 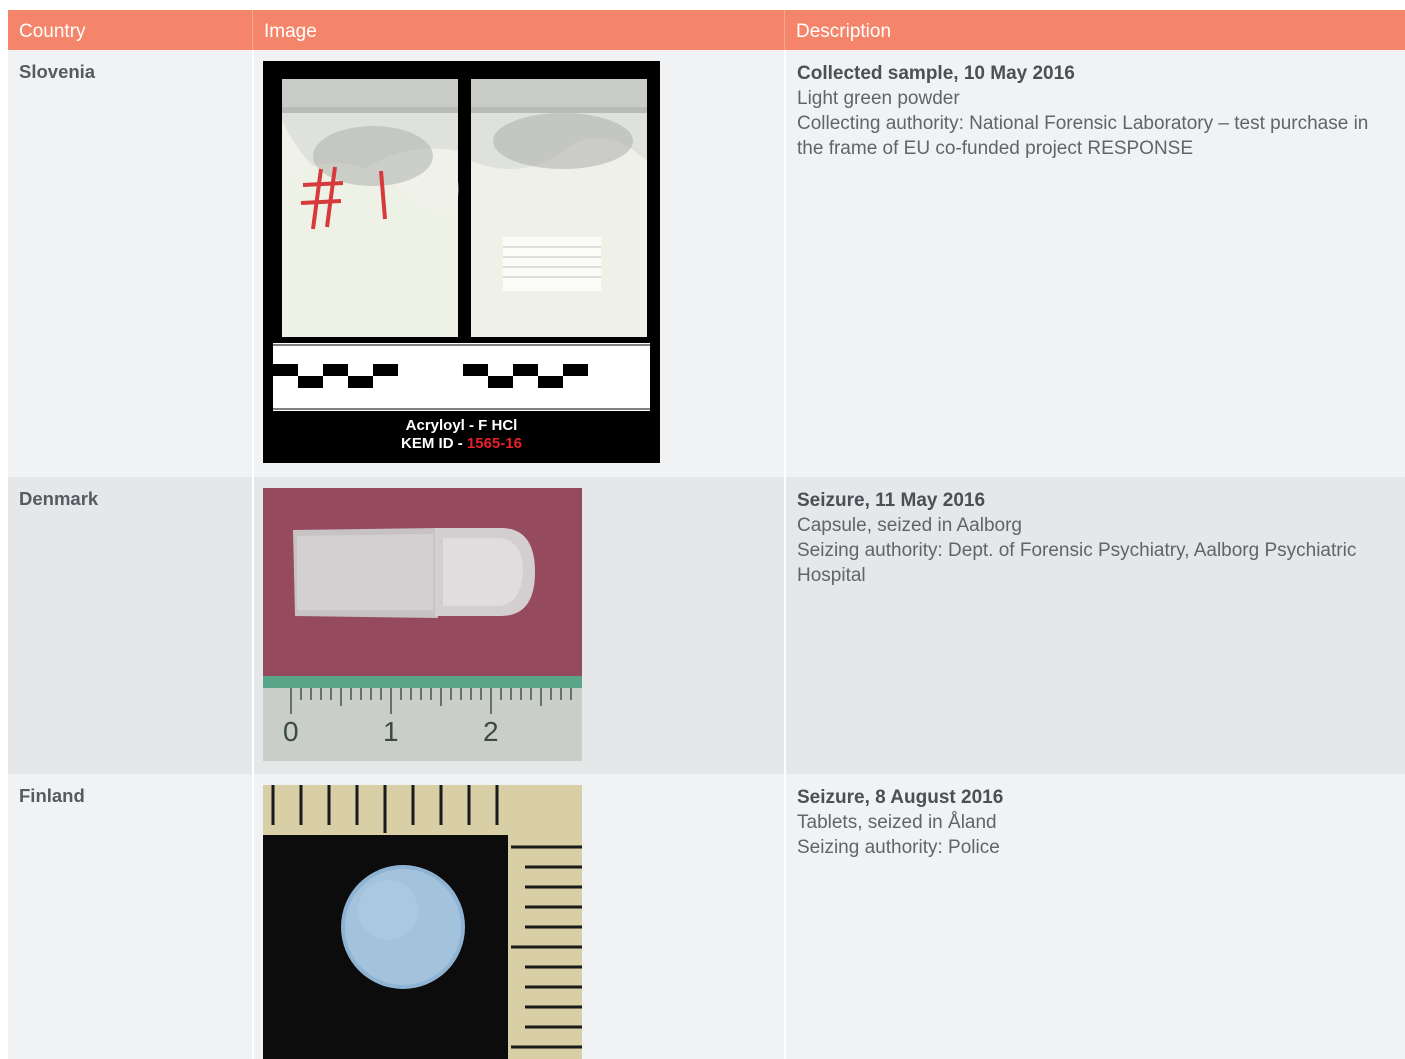 I want to click on tablet-photo, so click(x=422, y=922).